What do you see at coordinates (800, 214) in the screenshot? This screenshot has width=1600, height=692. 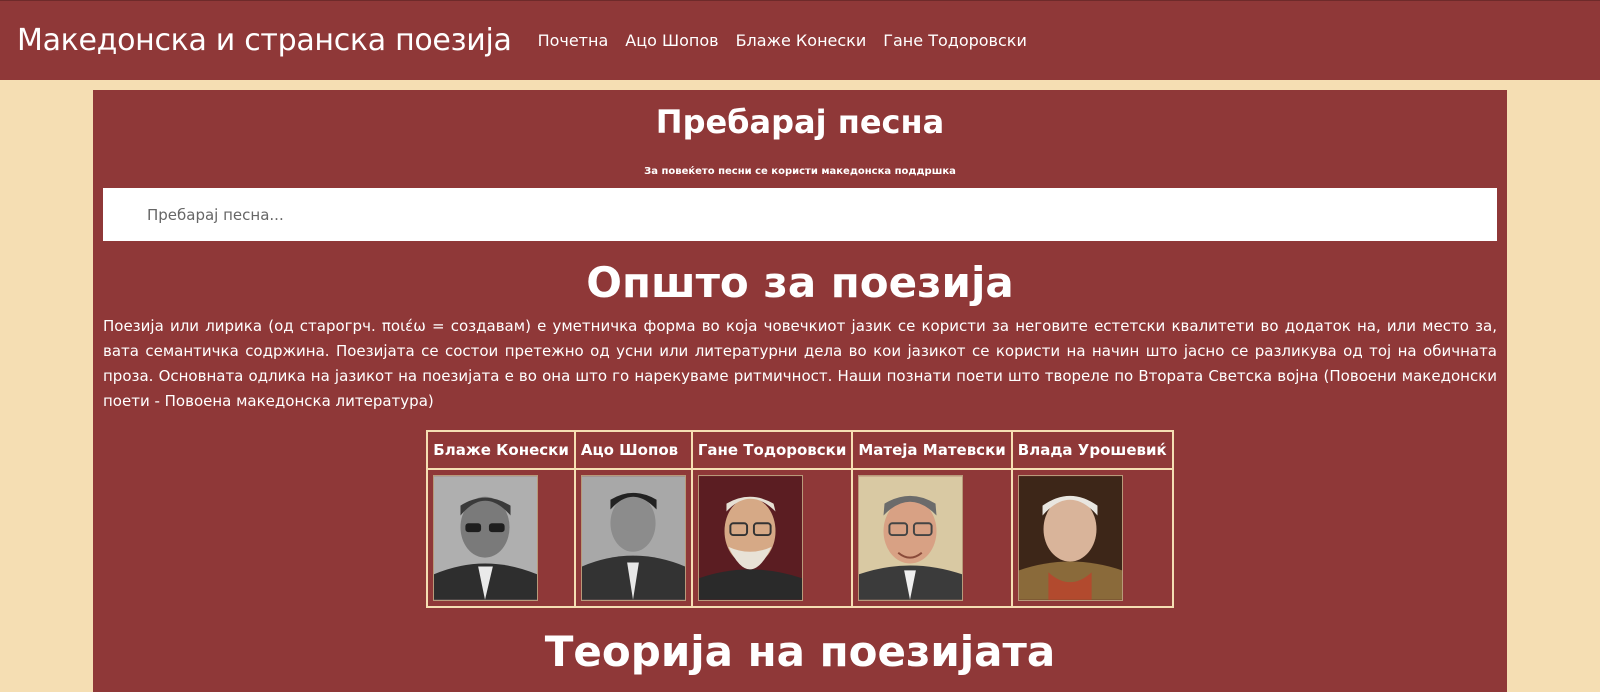 I see `search-input` at bounding box center [800, 214].